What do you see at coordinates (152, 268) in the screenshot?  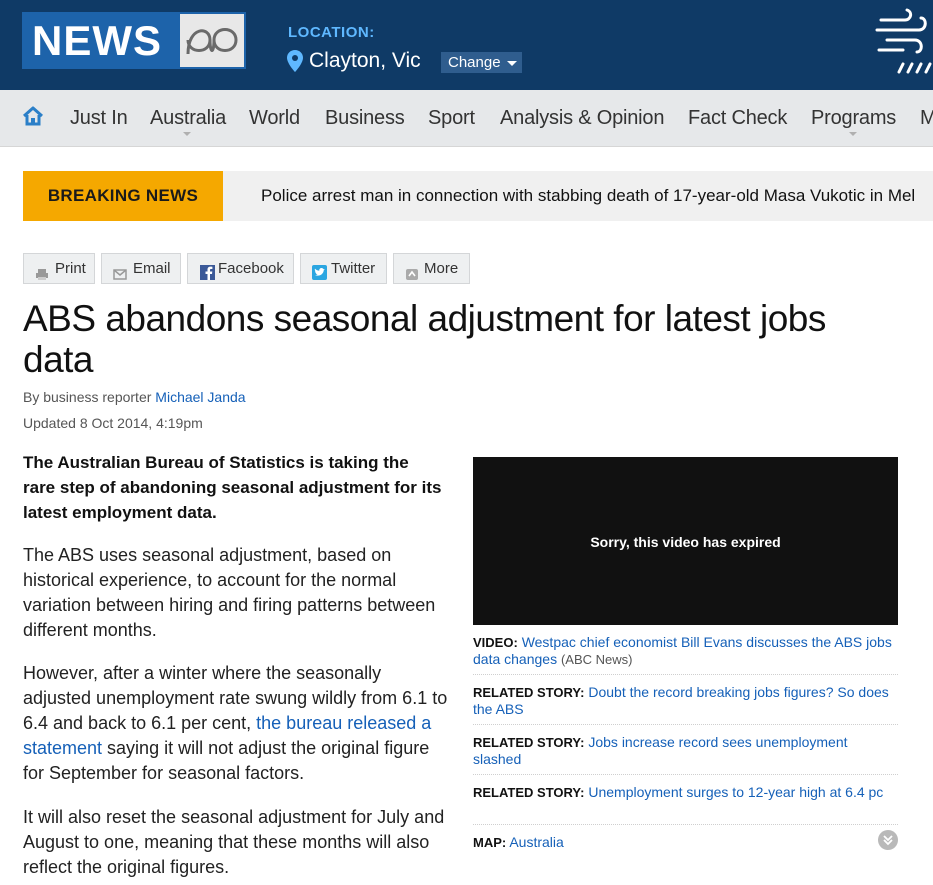 I see `email-label: Email` at bounding box center [152, 268].